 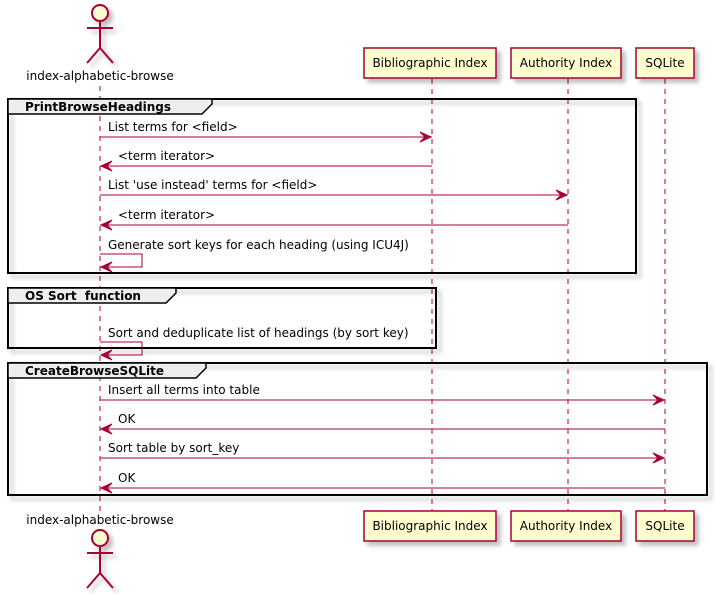 I want to click on participant-sqlite-top: SQLite, so click(x=665, y=63).